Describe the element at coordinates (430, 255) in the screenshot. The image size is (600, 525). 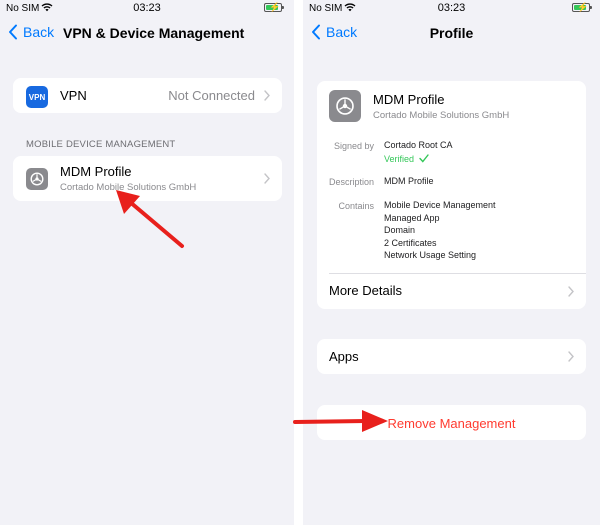
I see `contains-item: Network Usage Setting` at that location.